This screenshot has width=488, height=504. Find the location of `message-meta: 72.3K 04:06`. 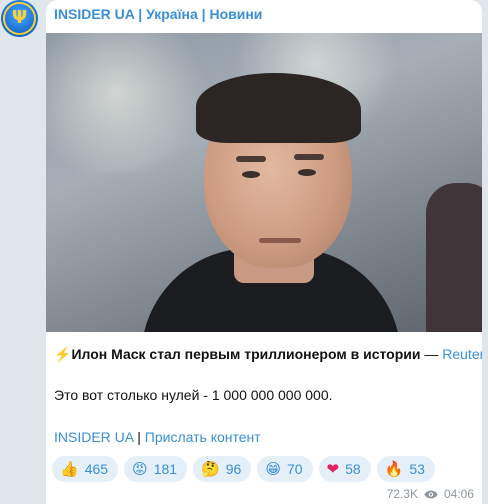

message-meta: 72.3K 04:06 is located at coordinates (430, 494).